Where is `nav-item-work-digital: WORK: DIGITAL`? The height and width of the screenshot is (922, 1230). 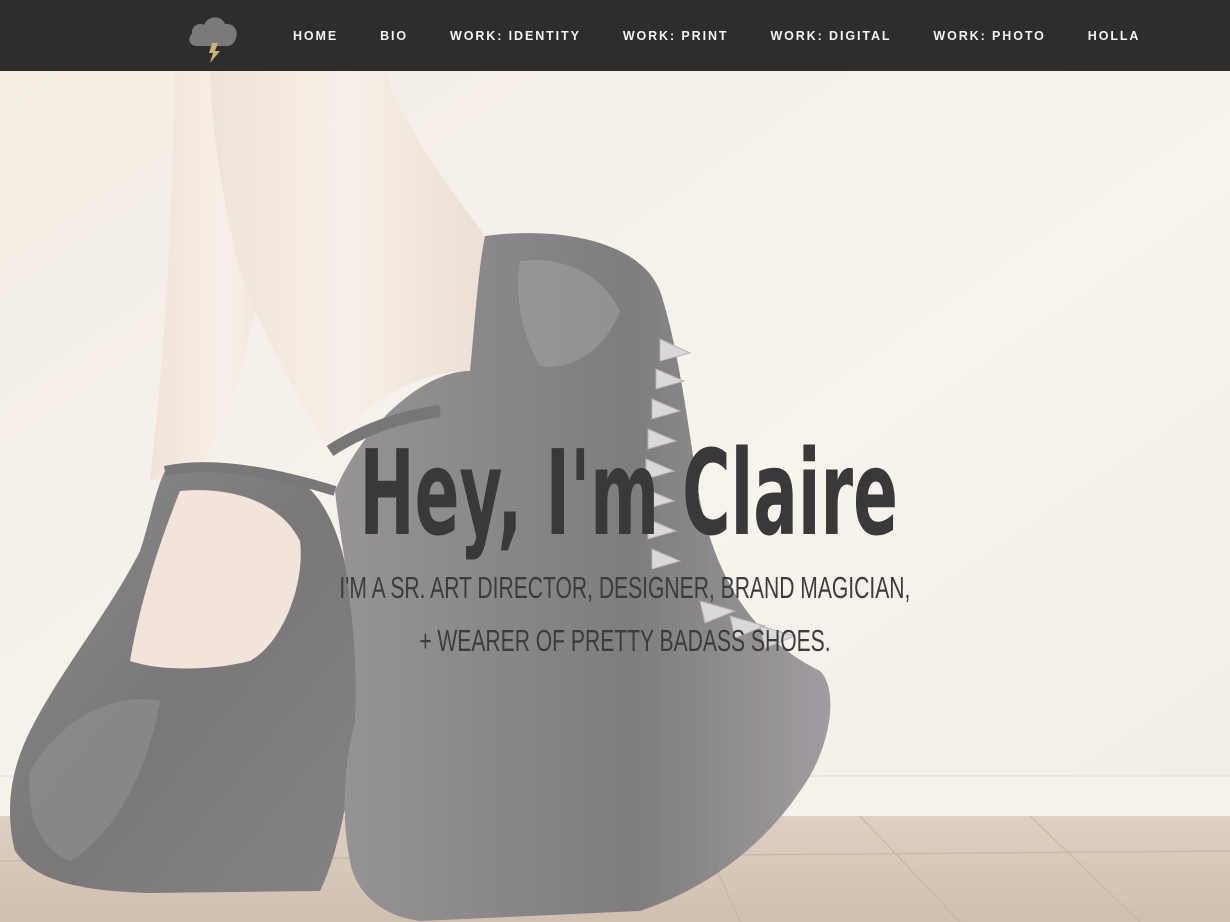 nav-item-work-digital: WORK: DIGITAL is located at coordinates (830, 36).